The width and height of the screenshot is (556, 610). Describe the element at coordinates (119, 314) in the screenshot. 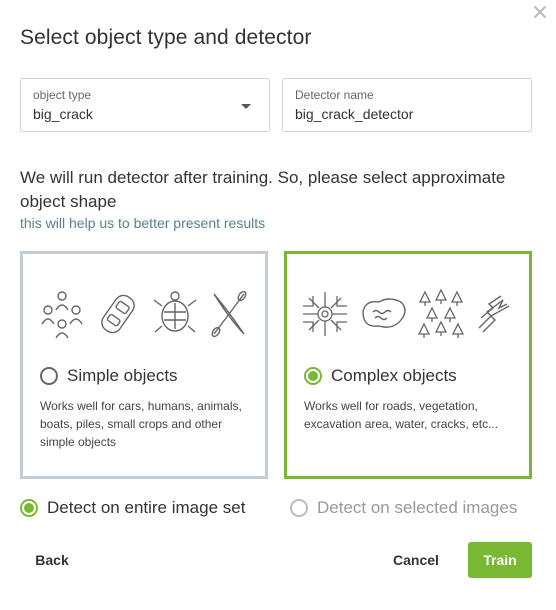

I see `car-icon` at that location.